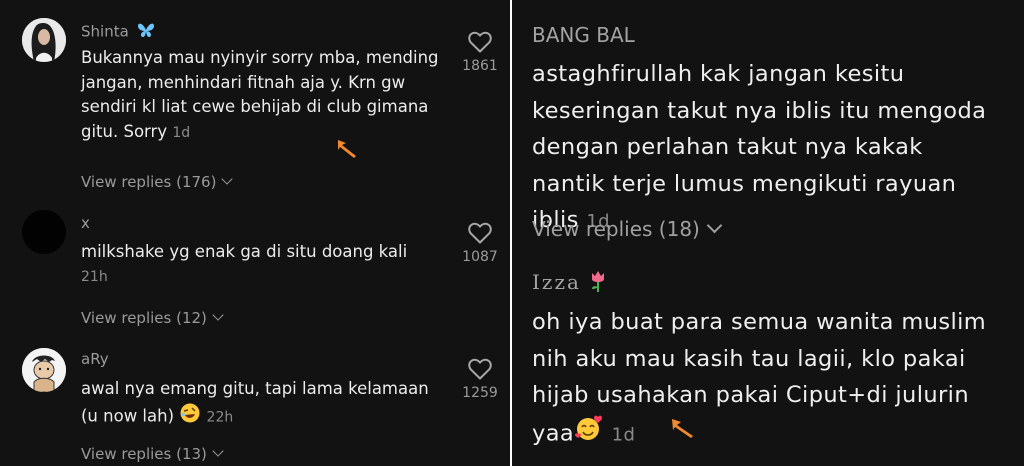  I want to click on like-button: 1259, so click(480, 379).